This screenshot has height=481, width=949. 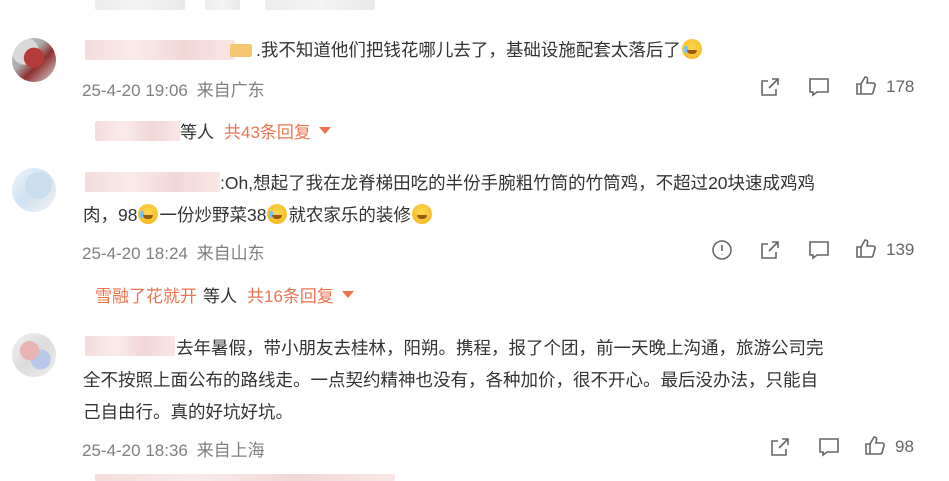 What do you see at coordinates (518, 183) in the screenshot?
I see `comment-text-line-1: :Oh,想起了我在龙脊梯田吃的半份手腕粗竹筒的竹筒鸡，不超过20块速成鸡鸡` at bounding box center [518, 183].